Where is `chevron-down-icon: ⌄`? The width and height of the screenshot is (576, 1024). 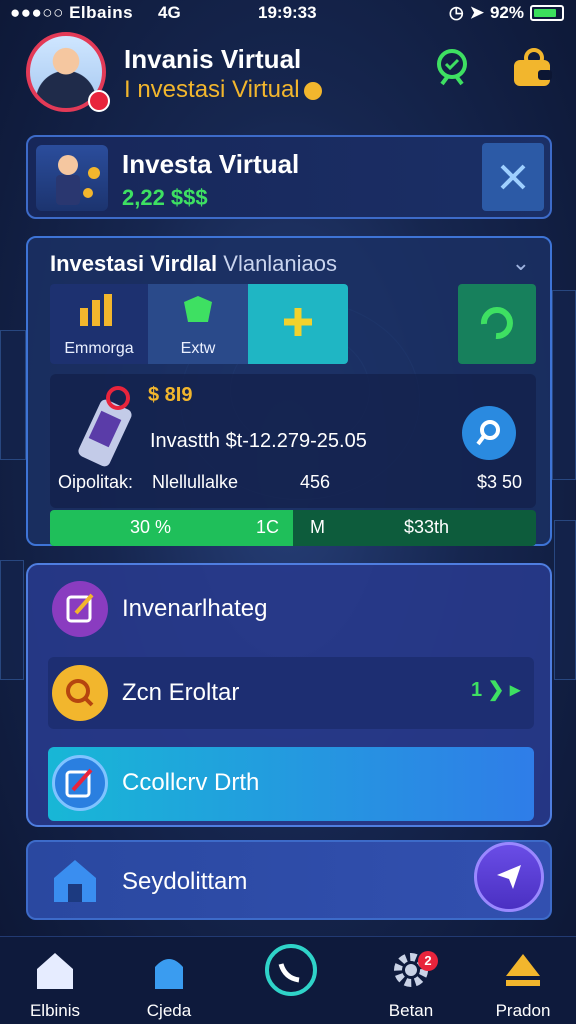 chevron-down-icon: ⌄ is located at coordinates (521, 263).